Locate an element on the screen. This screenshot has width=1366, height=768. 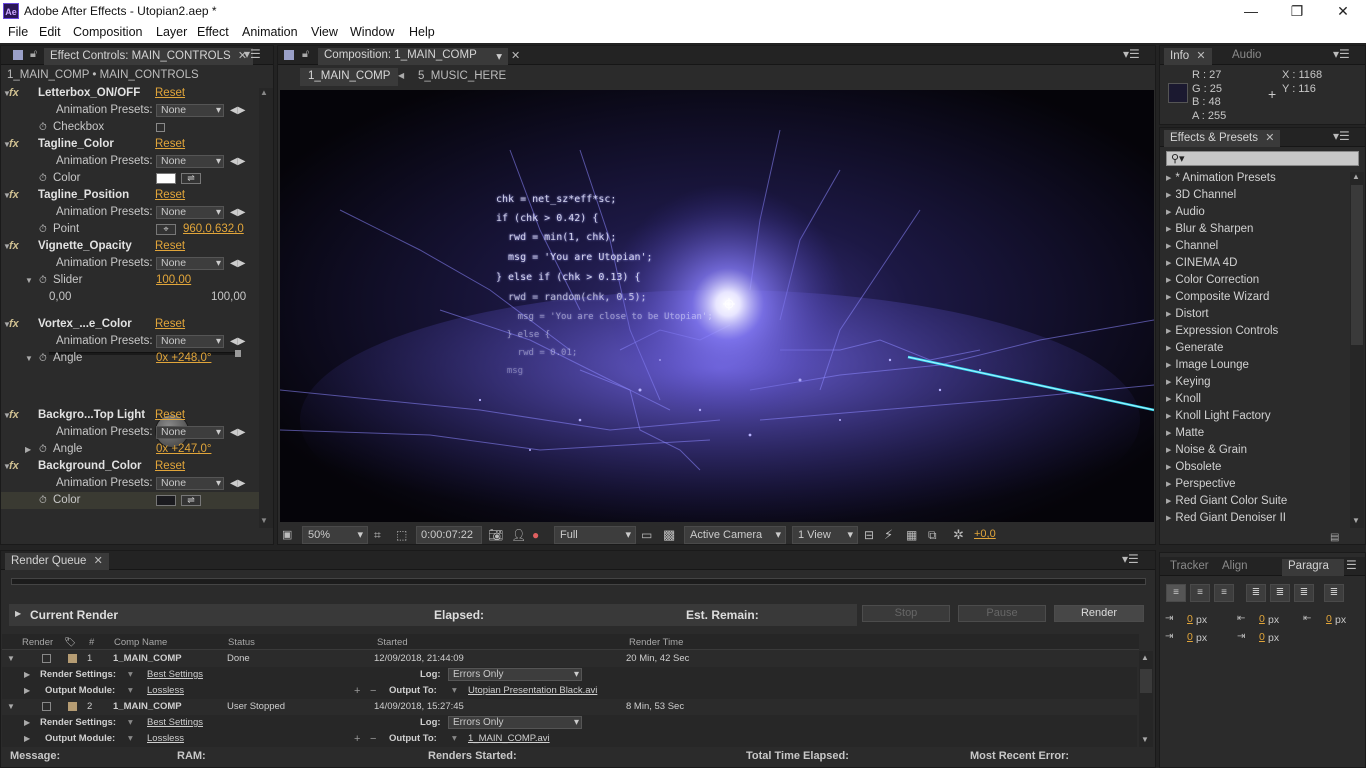
tab-info: Info ✕ is located at coordinates (1188, 56).